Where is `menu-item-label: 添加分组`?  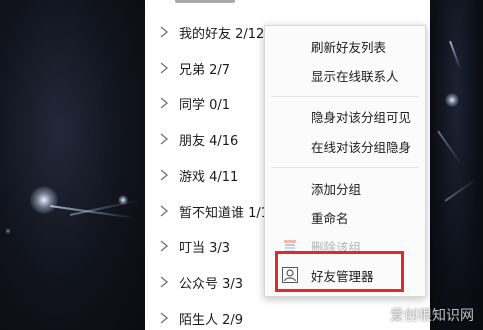
menu-item-label: 添加分组 is located at coordinates (336, 189).